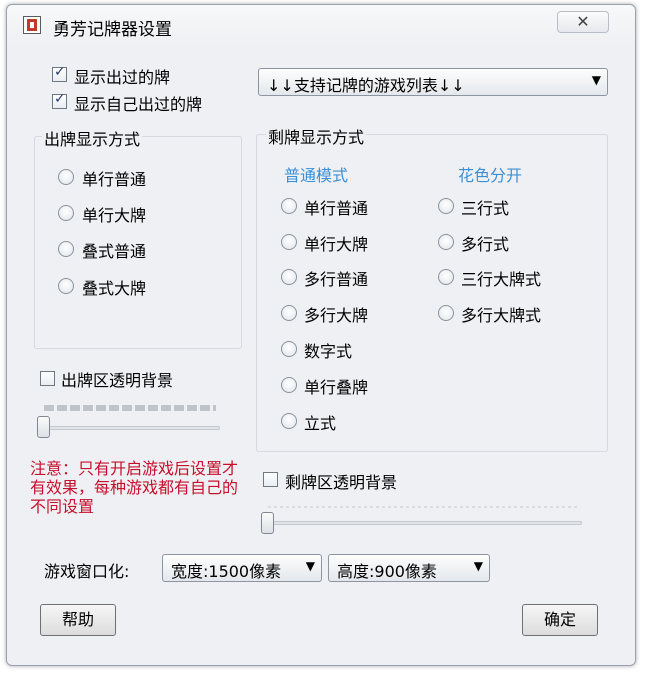 The image size is (646, 674). What do you see at coordinates (316, 136) in the screenshot?
I see `remaining-display-title: 剩牌显示方式` at bounding box center [316, 136].